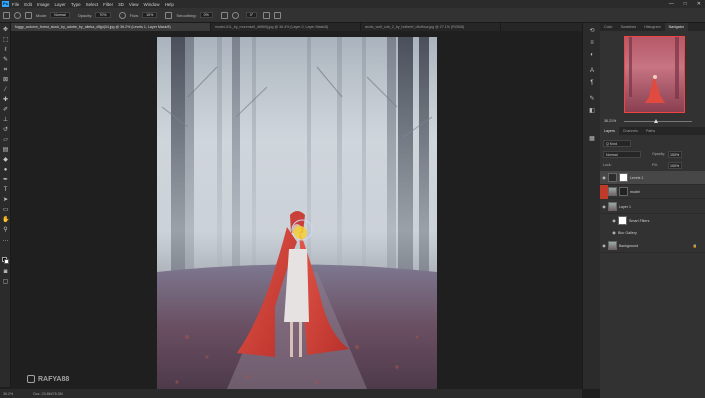  What do you see at coordinates (122, 15) in the screenshot?
I see `pressure-opacity-icon` at bounding box center [122, 15].